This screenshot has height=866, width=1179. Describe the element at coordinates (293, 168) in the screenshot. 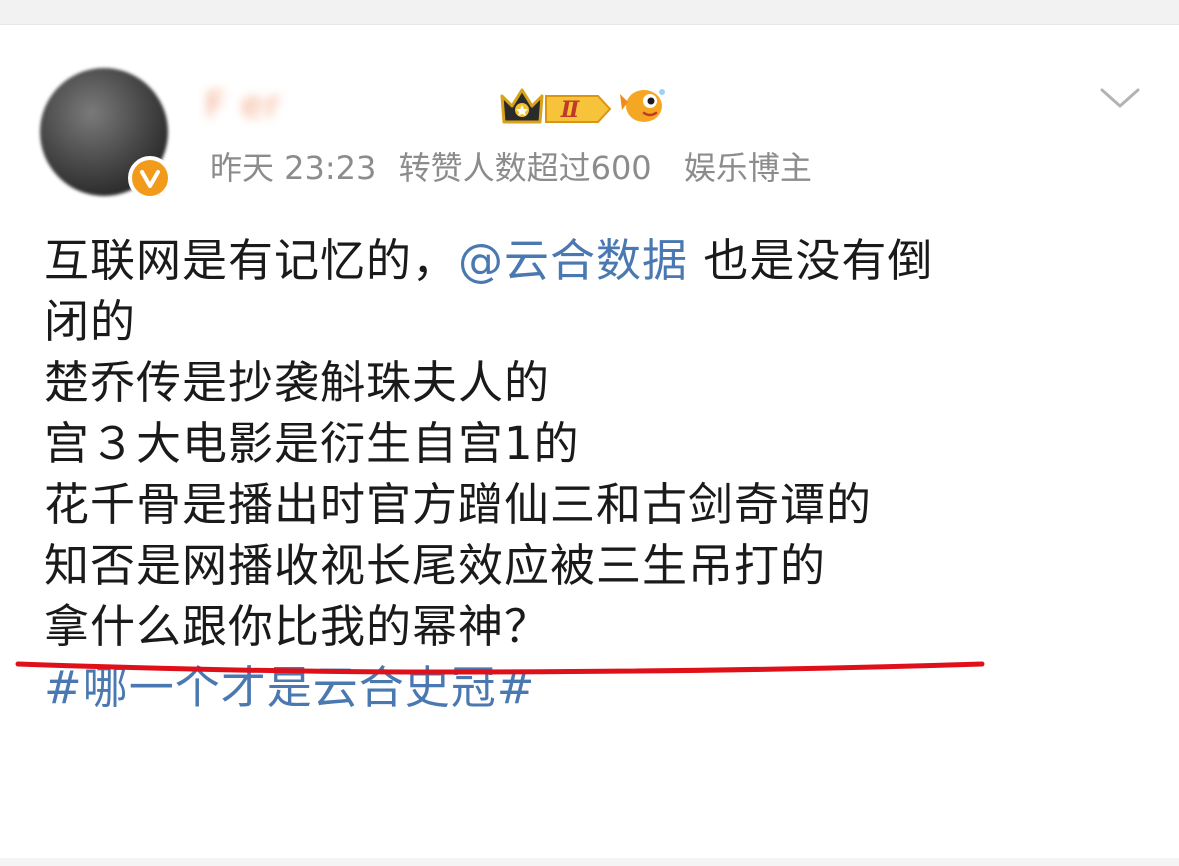

I see `post-time: 昨天 23:23` at that location.